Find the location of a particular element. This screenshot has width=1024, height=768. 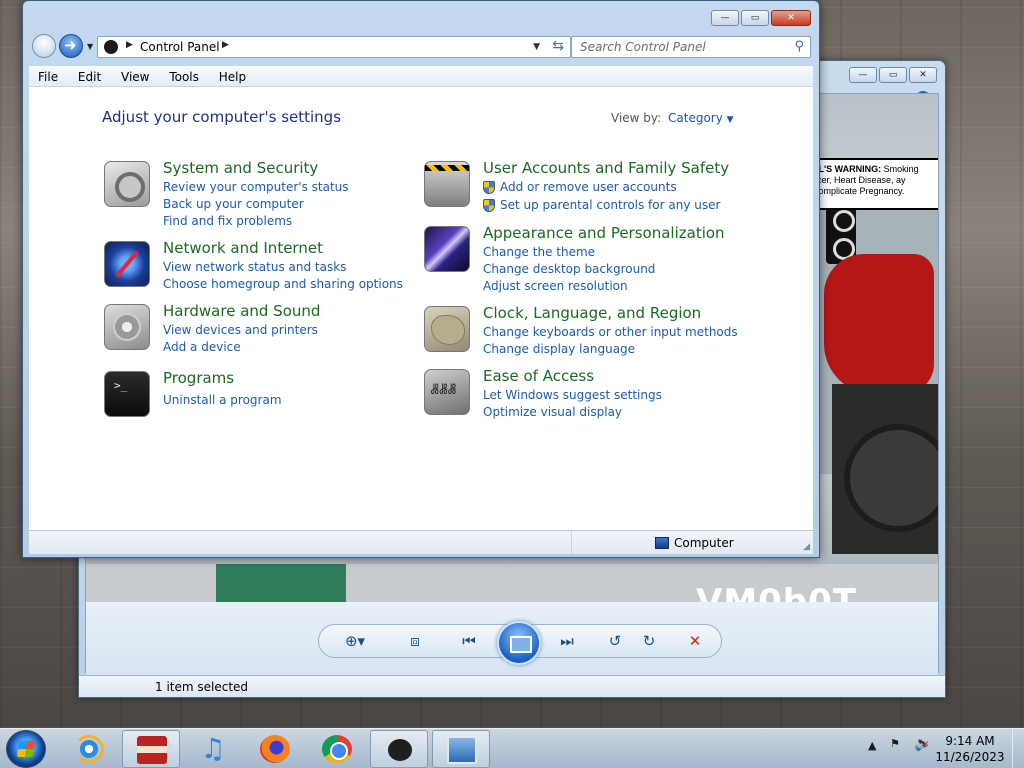

category-title: Programs is located at coordinates (198, 378).